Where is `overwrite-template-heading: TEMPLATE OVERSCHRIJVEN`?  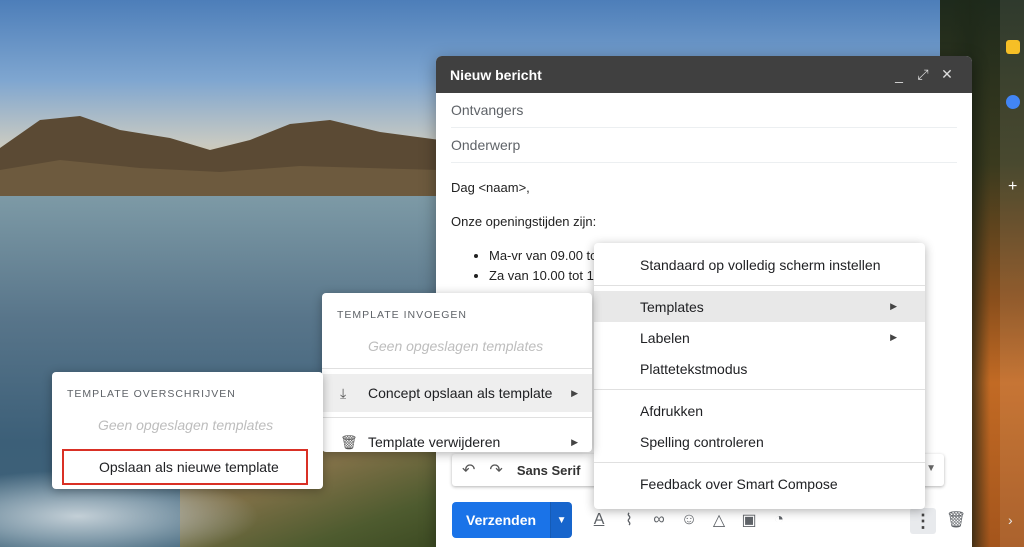 overwrite-template-heading: TEMPLATE OVERSCHRIJVEN is located at coordinates (151, 394).